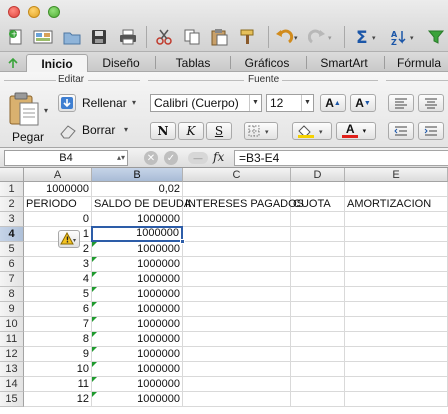 This screenshot has width=448, height=414. I want to click on cell-d5, so click(318, 249).